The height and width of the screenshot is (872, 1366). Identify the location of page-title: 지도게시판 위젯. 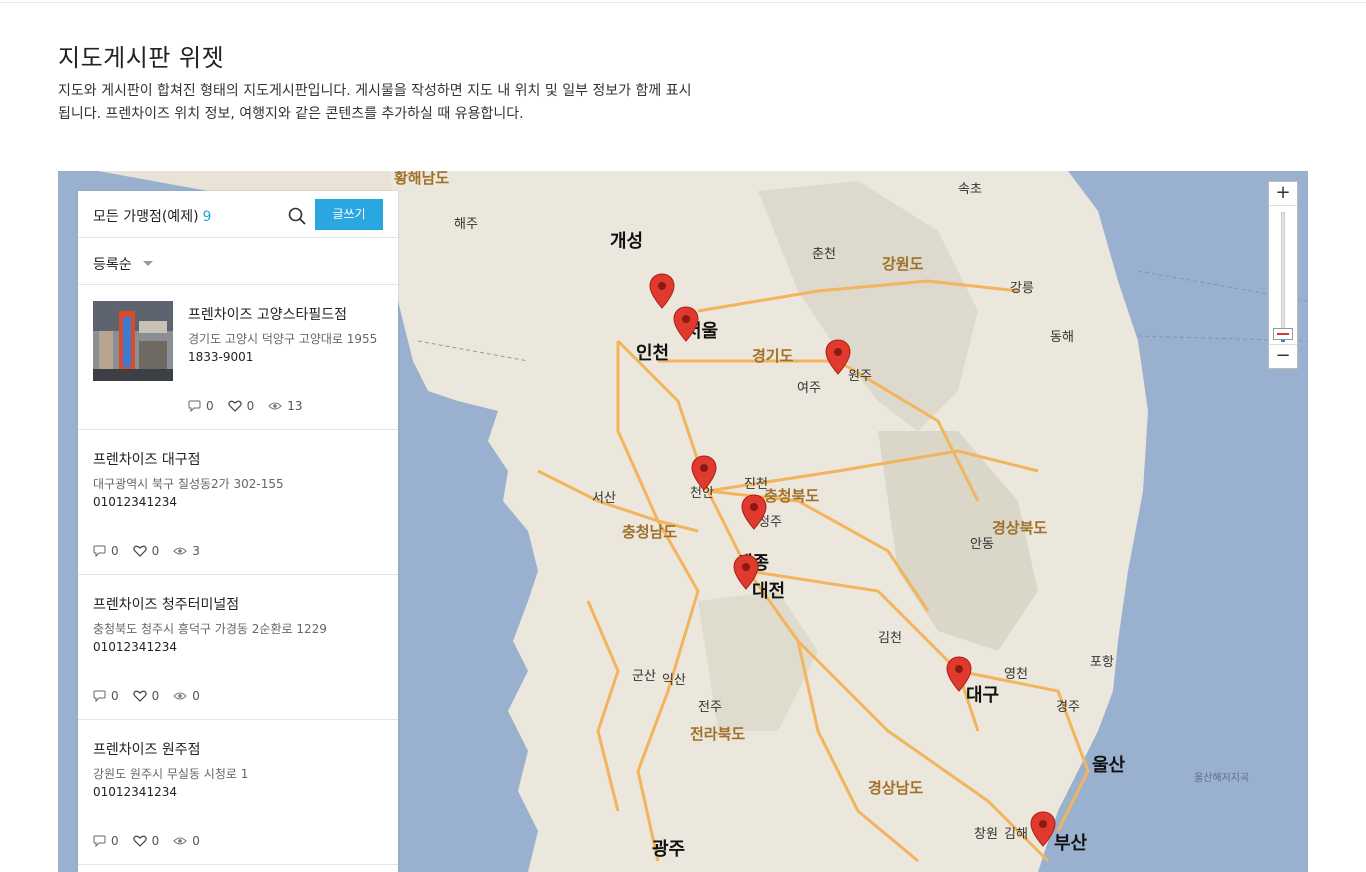
(141, 58).